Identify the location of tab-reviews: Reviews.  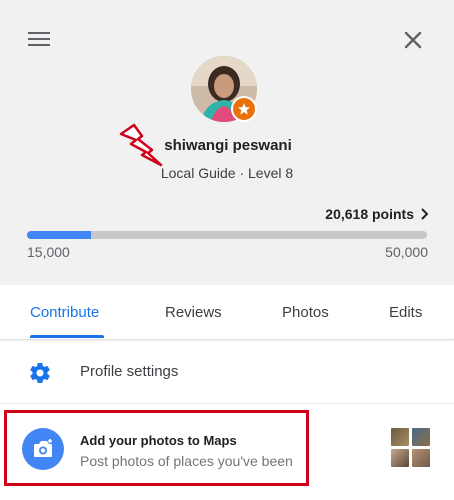
(193, 312).